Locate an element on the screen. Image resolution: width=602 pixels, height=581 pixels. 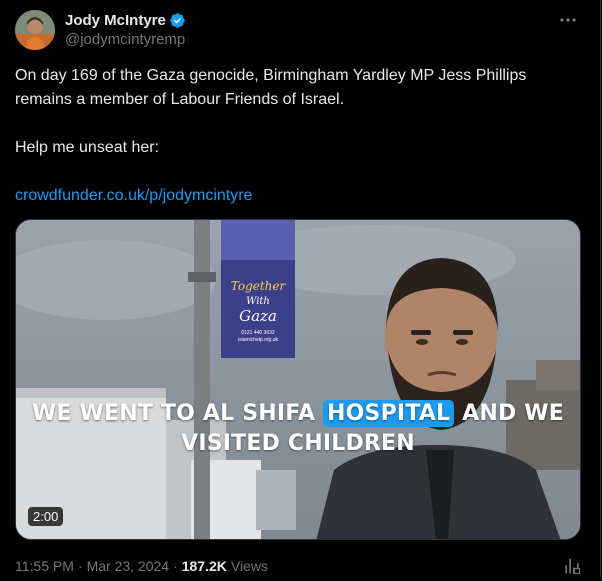
video-caption-line-2: VISITED CHILDREN is located at coordinates (298, 443).